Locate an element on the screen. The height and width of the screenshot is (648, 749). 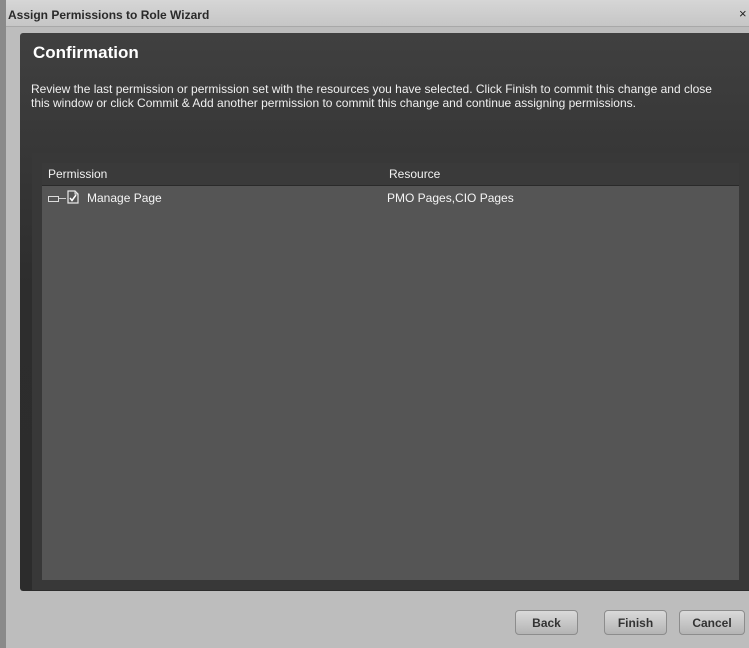
close-icon: × is located at coordinates (744, 14).